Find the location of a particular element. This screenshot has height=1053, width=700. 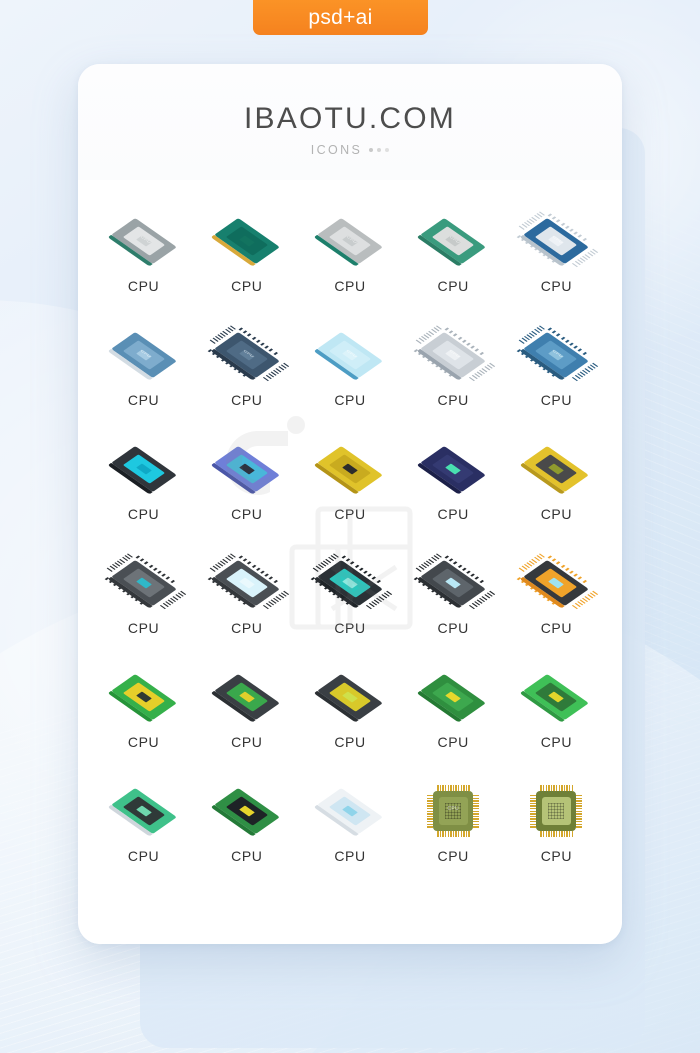

cpu-chip-top-icon is located at coordinates (556, 811).